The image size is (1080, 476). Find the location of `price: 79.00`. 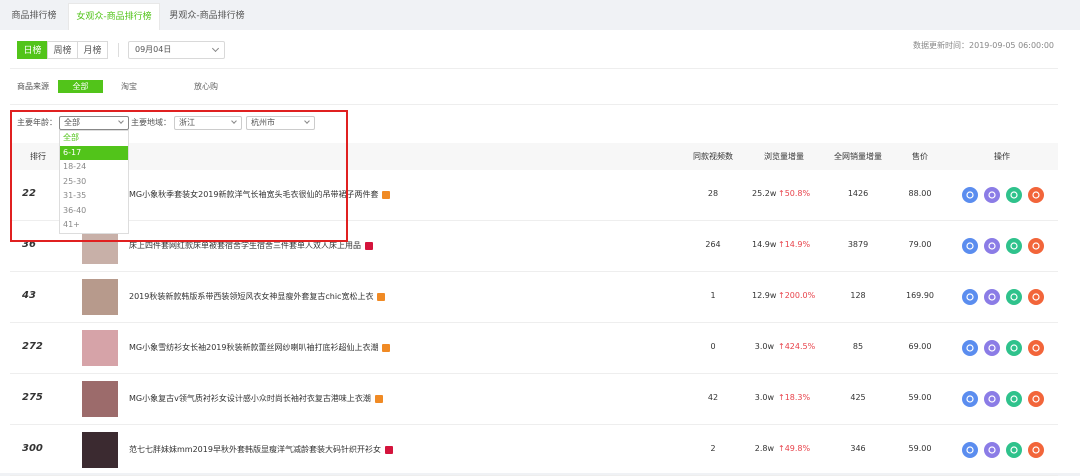

price: 79.00 is located at coordinates (920, 244).